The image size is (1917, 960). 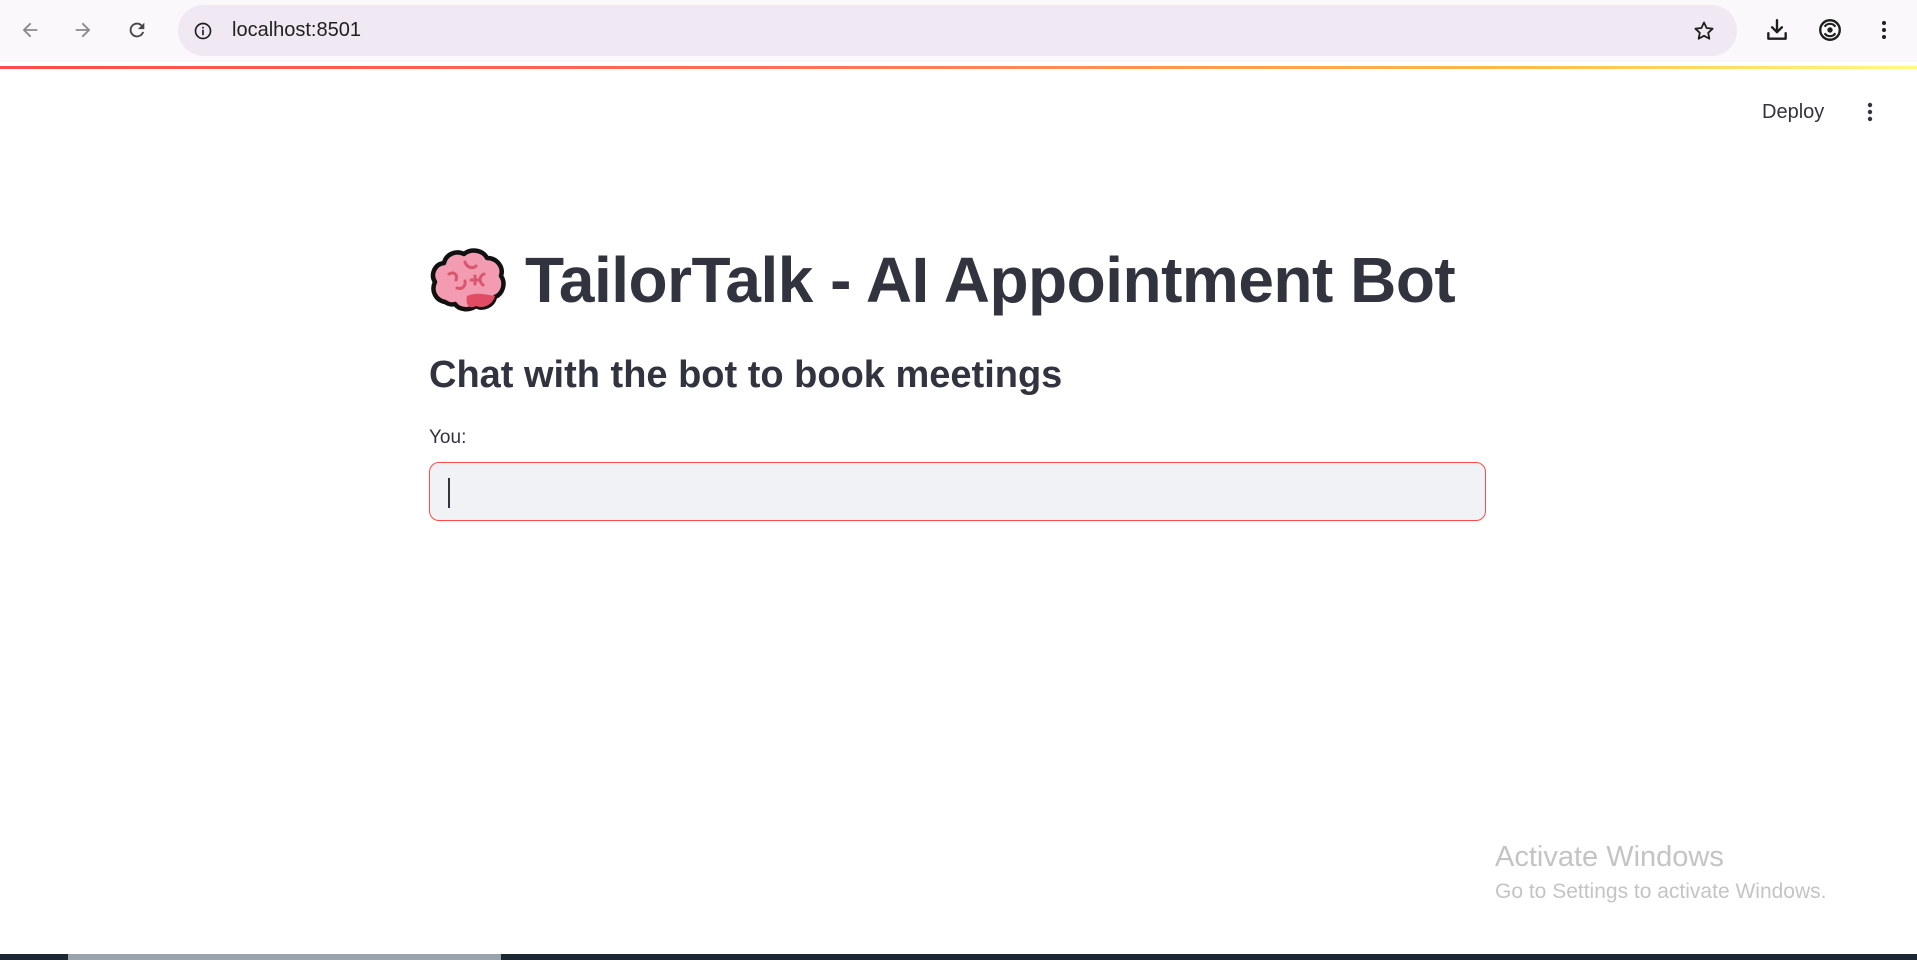 I want to click on back-arrow-icon, so click(x=30, y=30).